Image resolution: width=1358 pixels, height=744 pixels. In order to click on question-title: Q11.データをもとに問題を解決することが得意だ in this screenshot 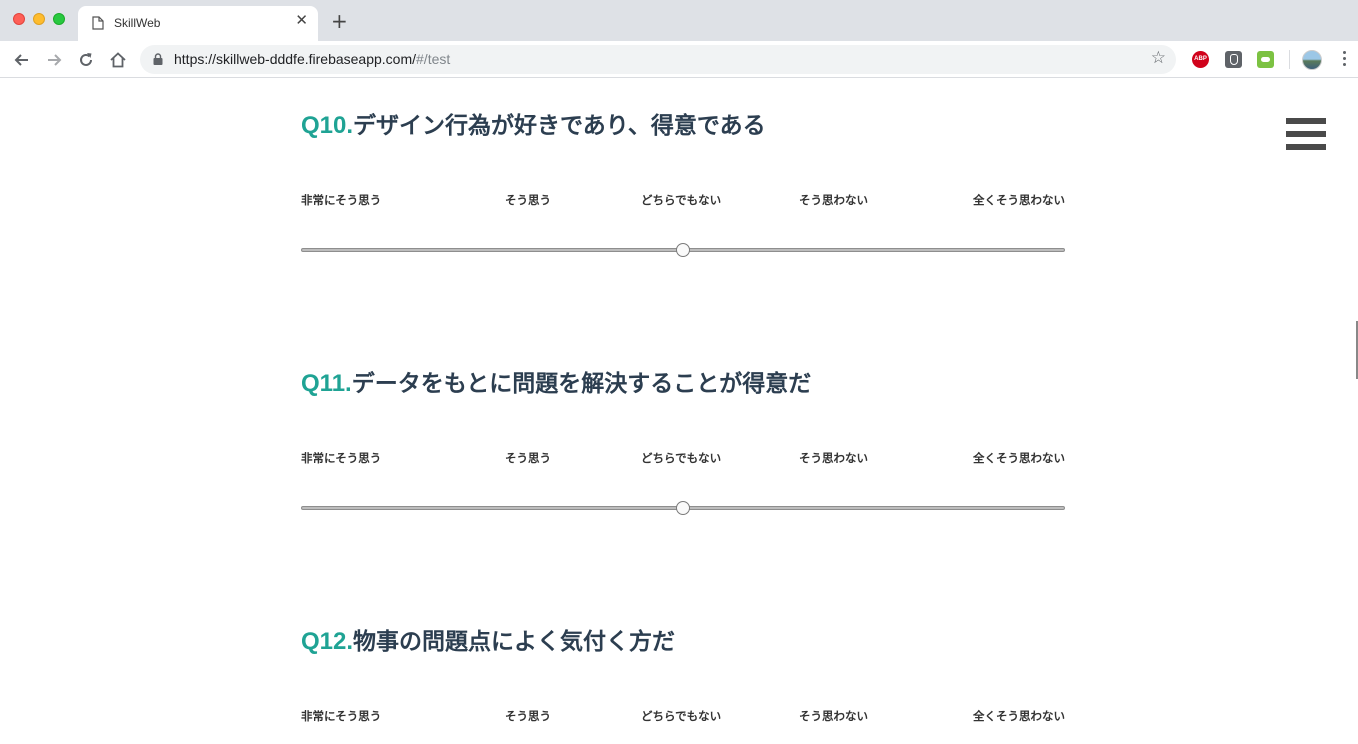, I will do `click(683, 384)`.